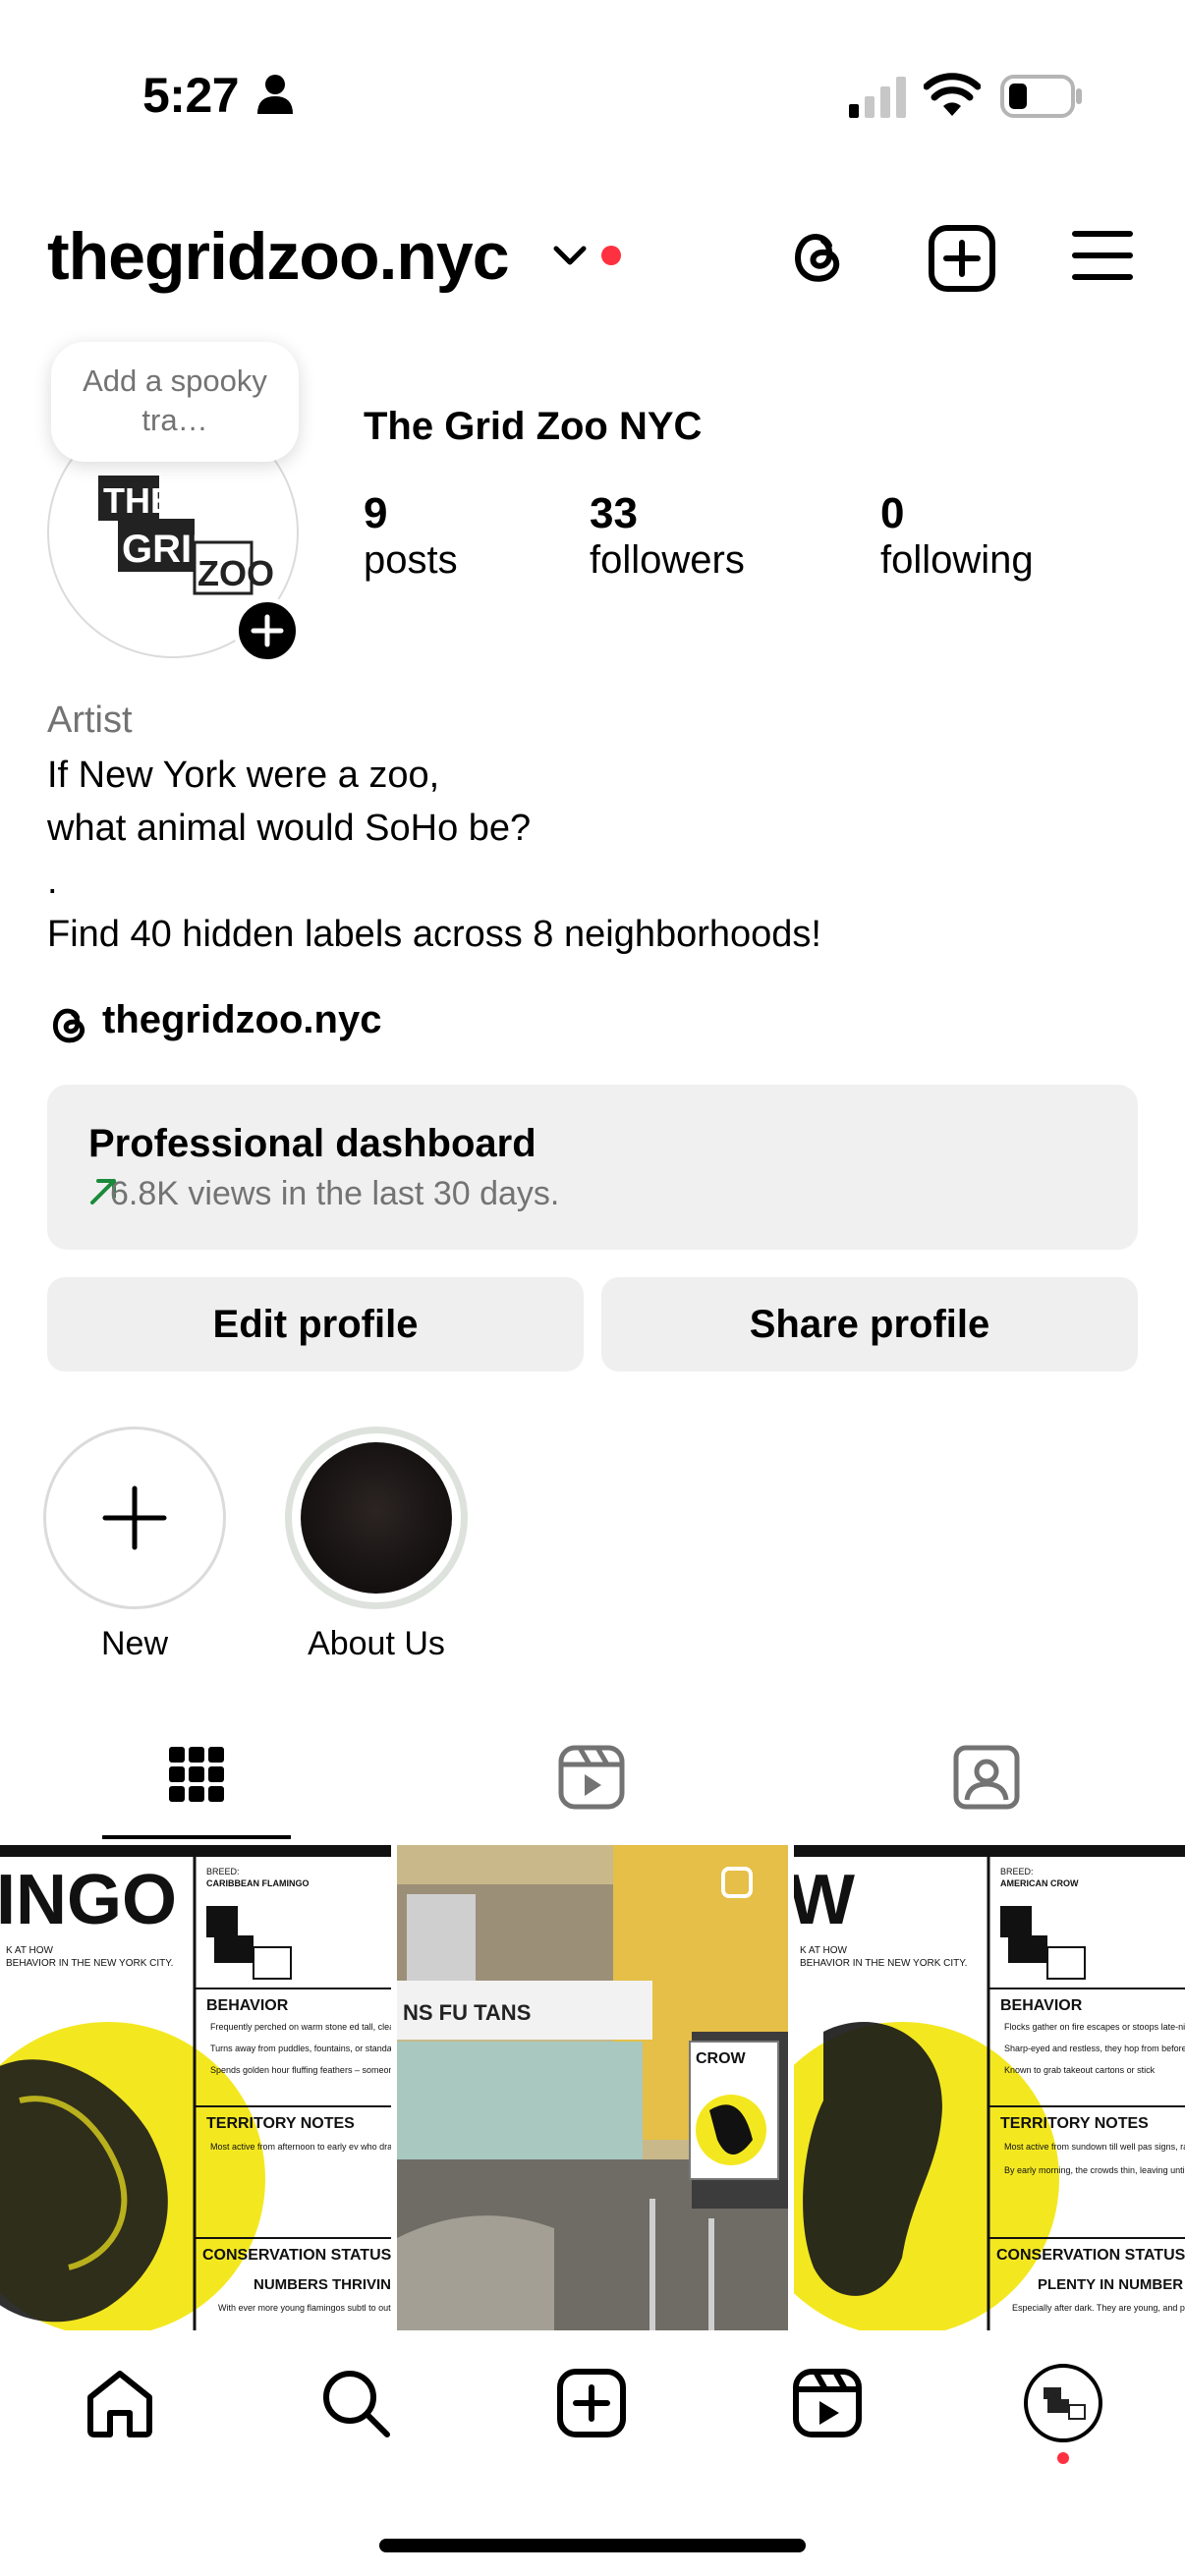  What do you see at coordinates (592, 1777) in the screenshot?
I see `reels-tab-icon` at bounding box center [592, 1777].